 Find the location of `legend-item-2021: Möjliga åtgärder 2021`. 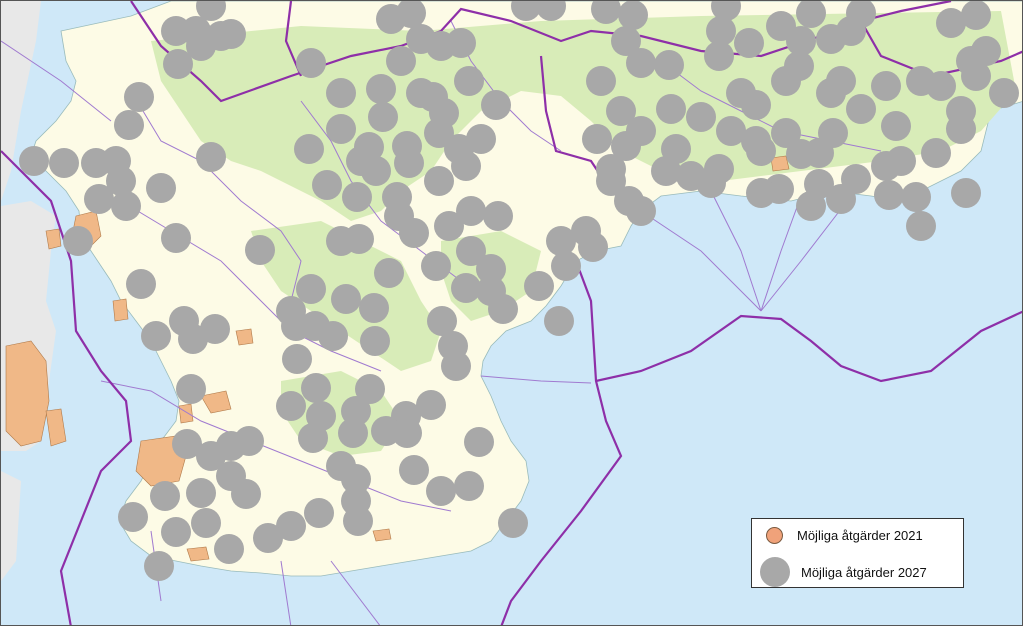

legend-item-2021: Möjliga åtgärder 2021 is located at coordinates (844, 535).